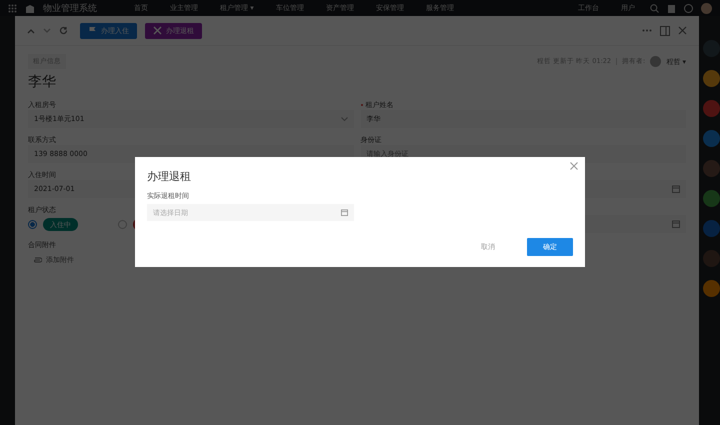 Image resolution: width=720 pixels, height=425 pixels. Describe the element at coordinates (169, 176) in the screenshot. I see `dialog-title: 办理退租` at that location.